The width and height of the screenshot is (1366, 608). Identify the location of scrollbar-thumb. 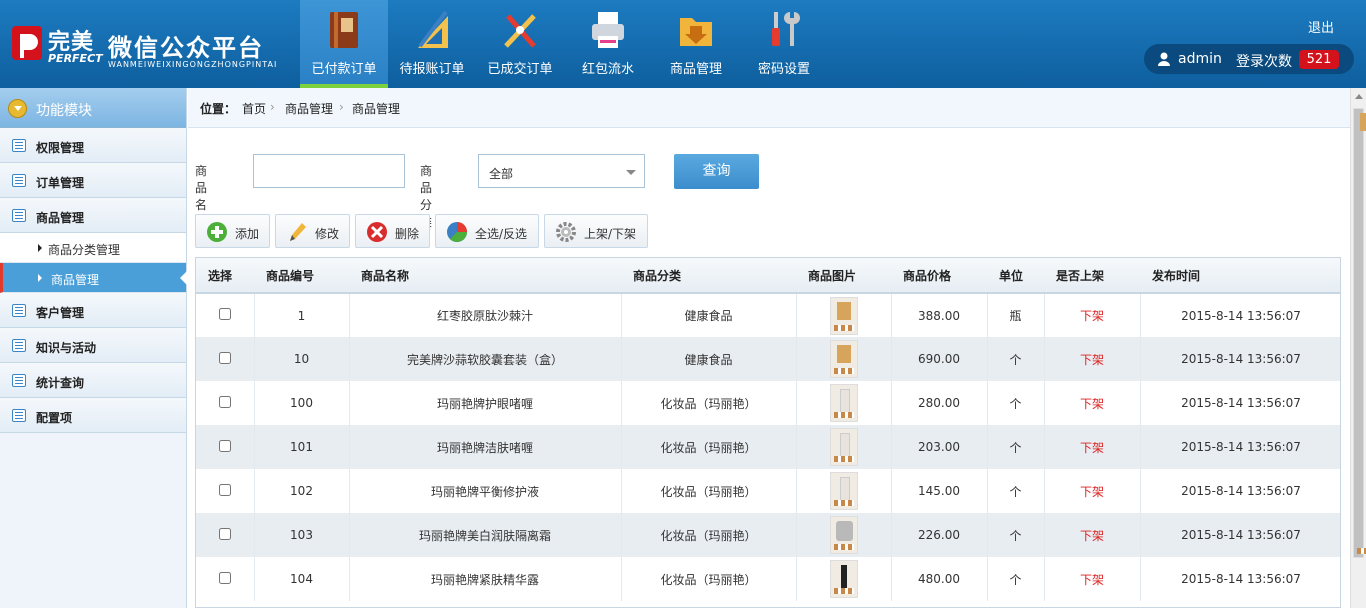
(1359, 333).